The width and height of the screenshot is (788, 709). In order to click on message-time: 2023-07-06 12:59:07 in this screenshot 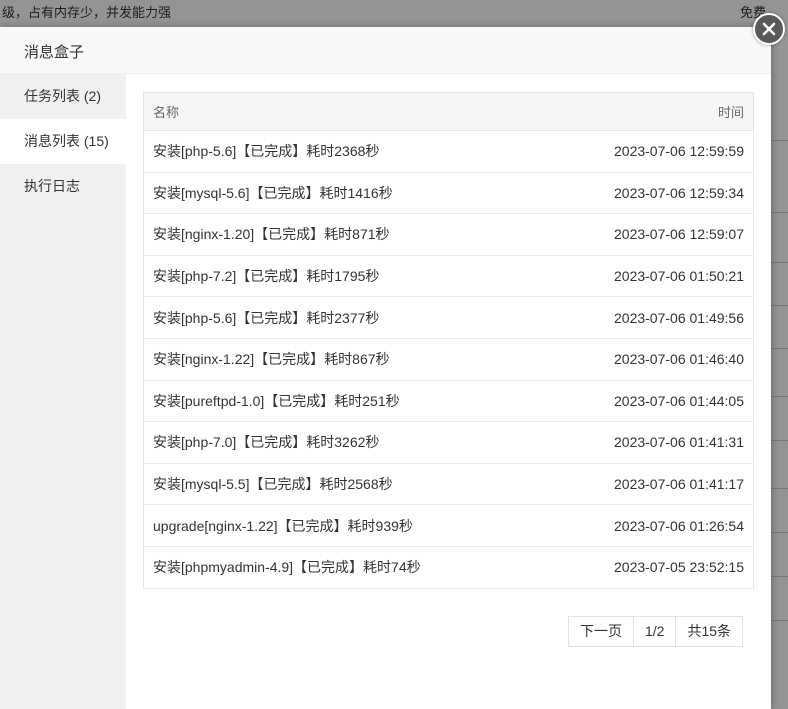, I will do `click(679, 234)`.